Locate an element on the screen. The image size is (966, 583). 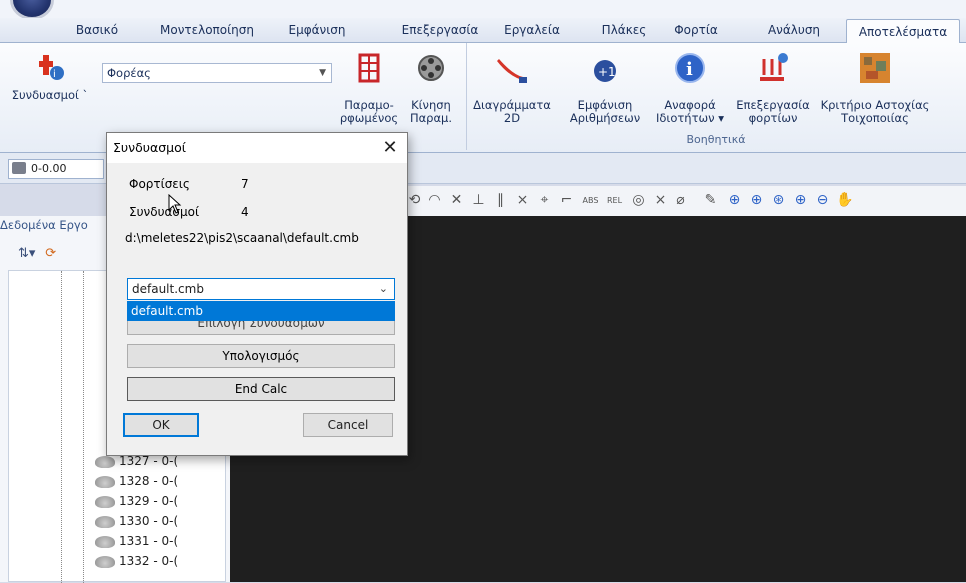
group-label-helpers: Βοηθητικά is located at coordinates (716, 139).